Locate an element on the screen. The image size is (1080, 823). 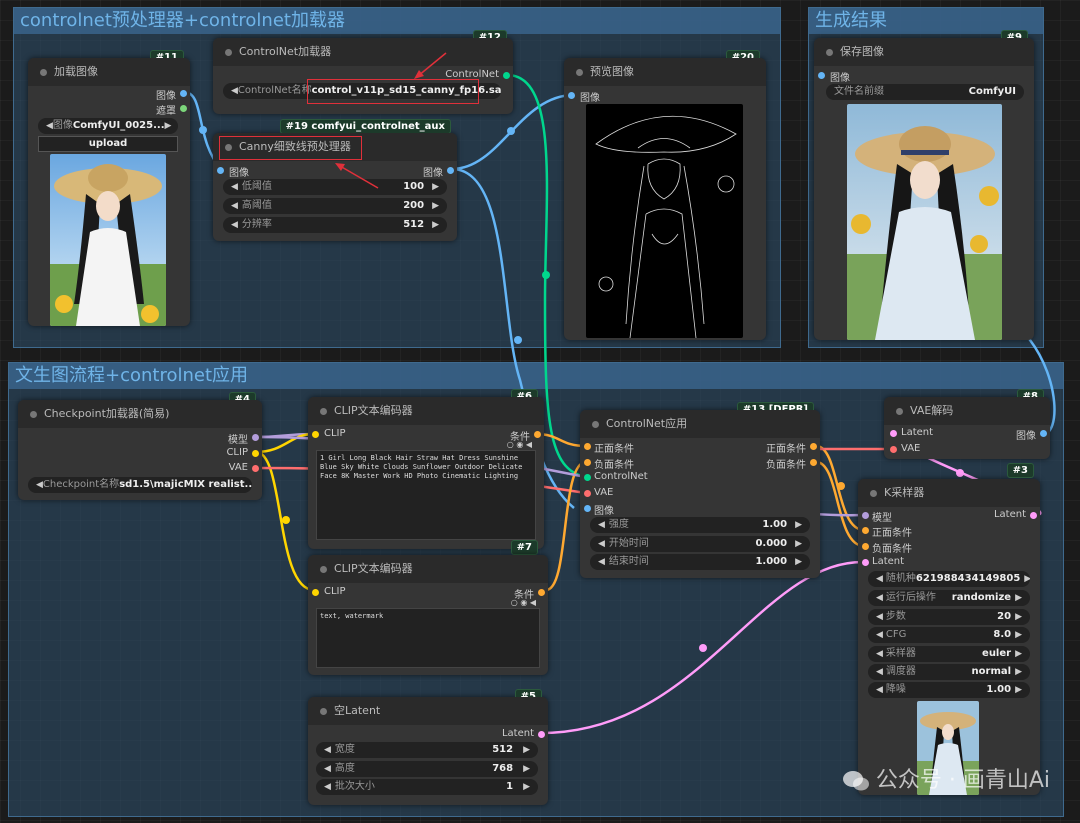
node-title: 预览图像 is located at coordinates (665, 72).